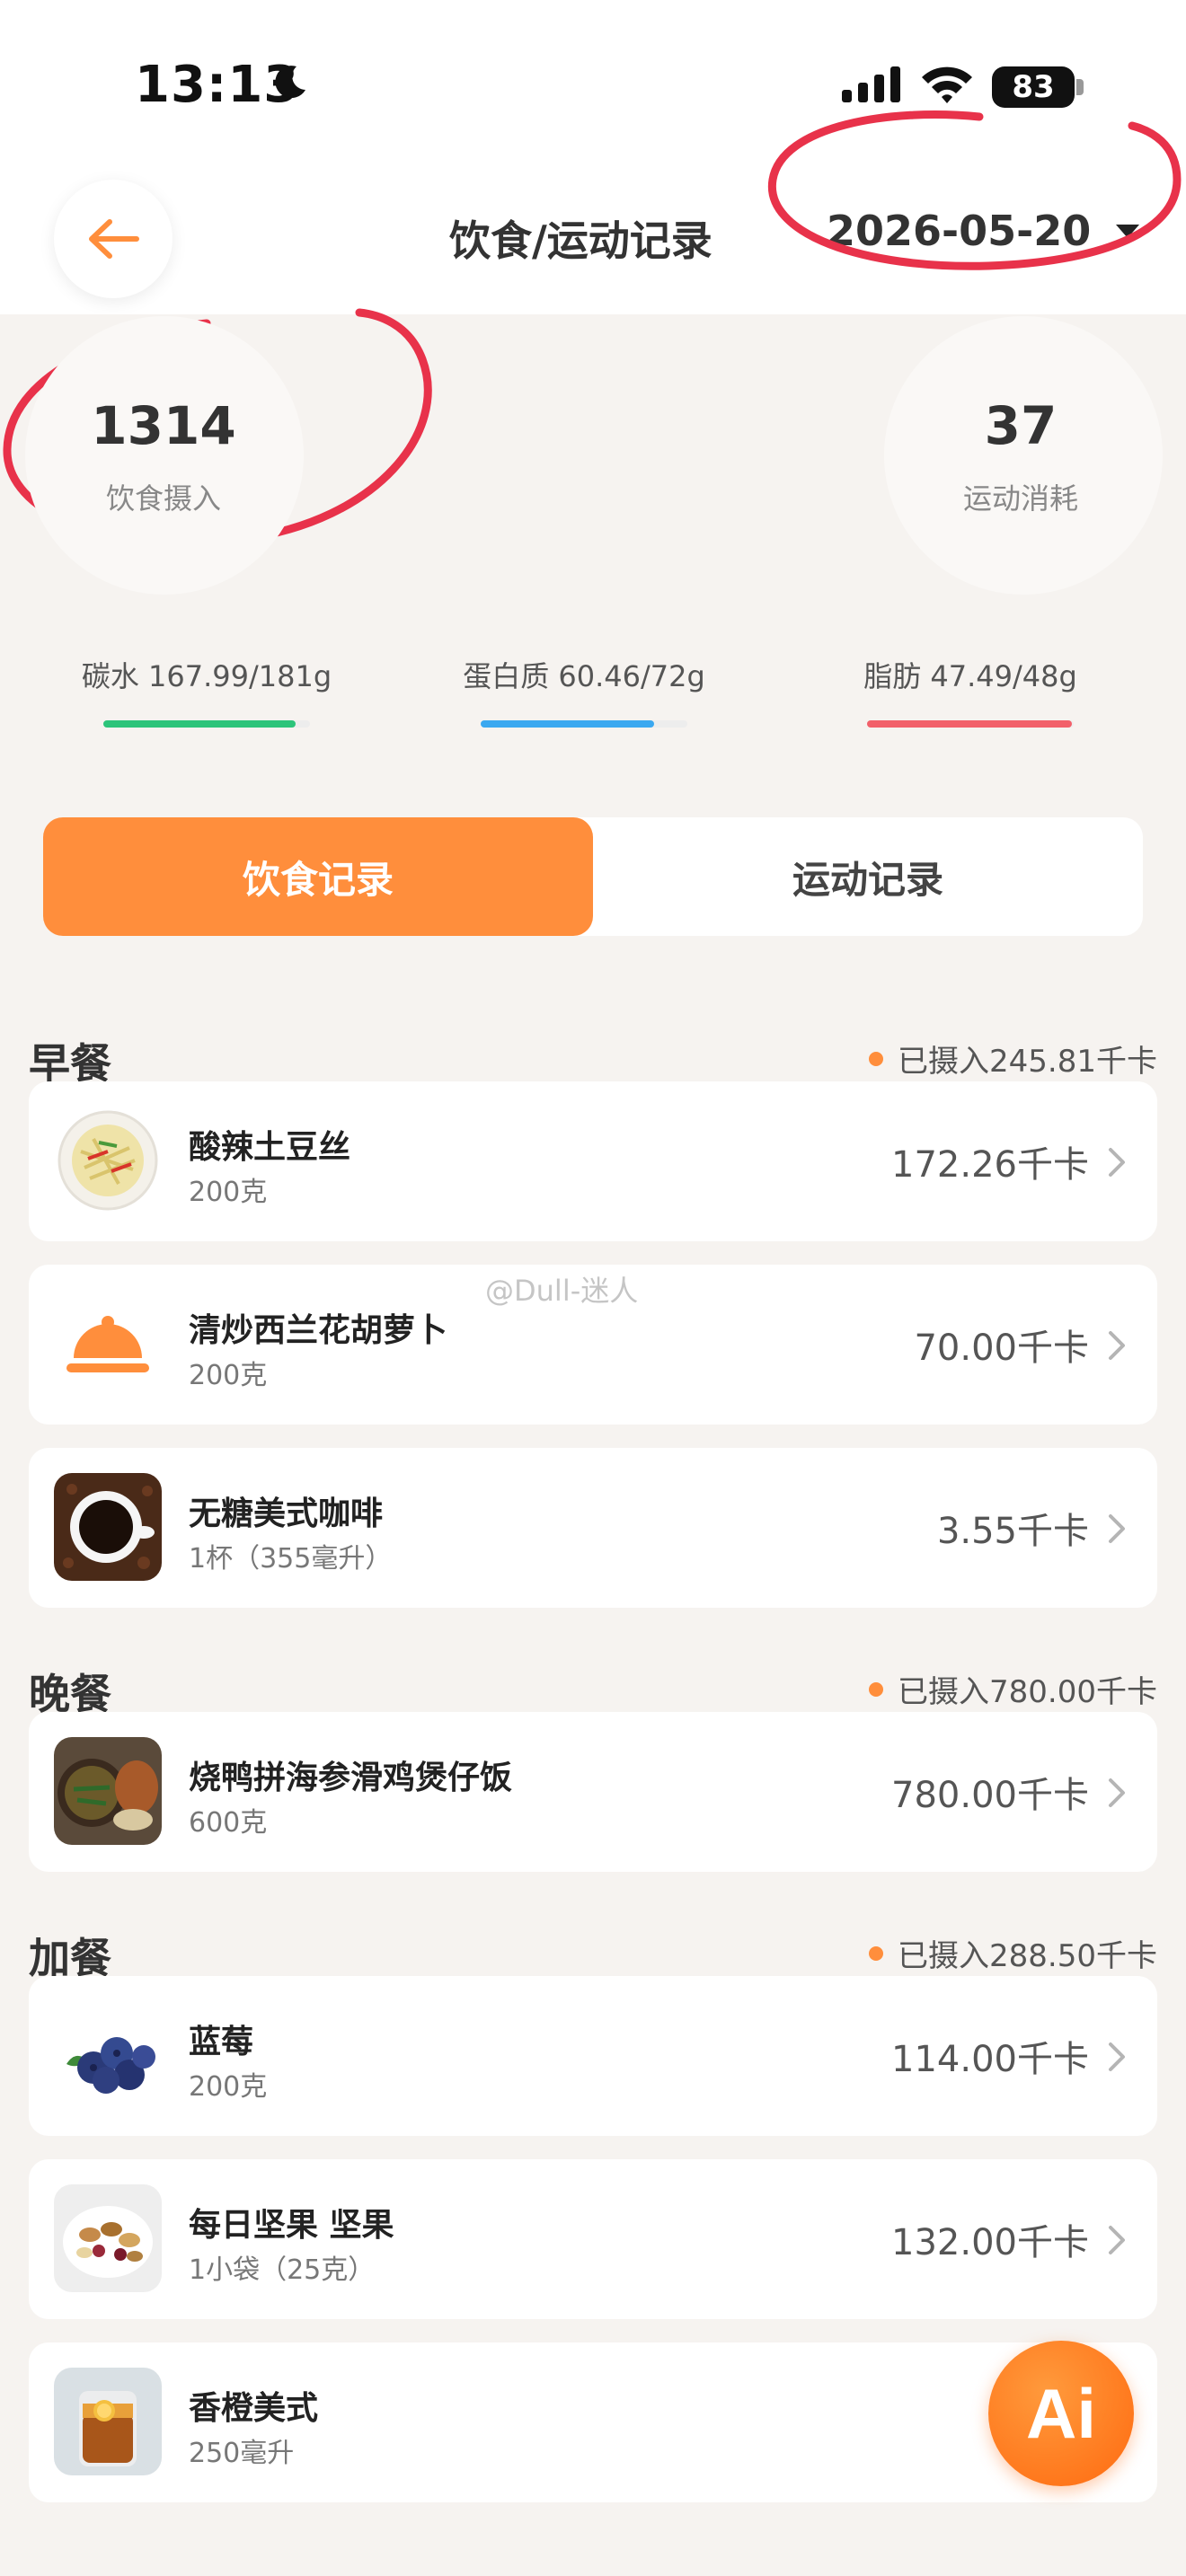 The height and width of the screenshot is (2576, 1186). I want to click on food-amount: 250毫升, so click(242, 2453).